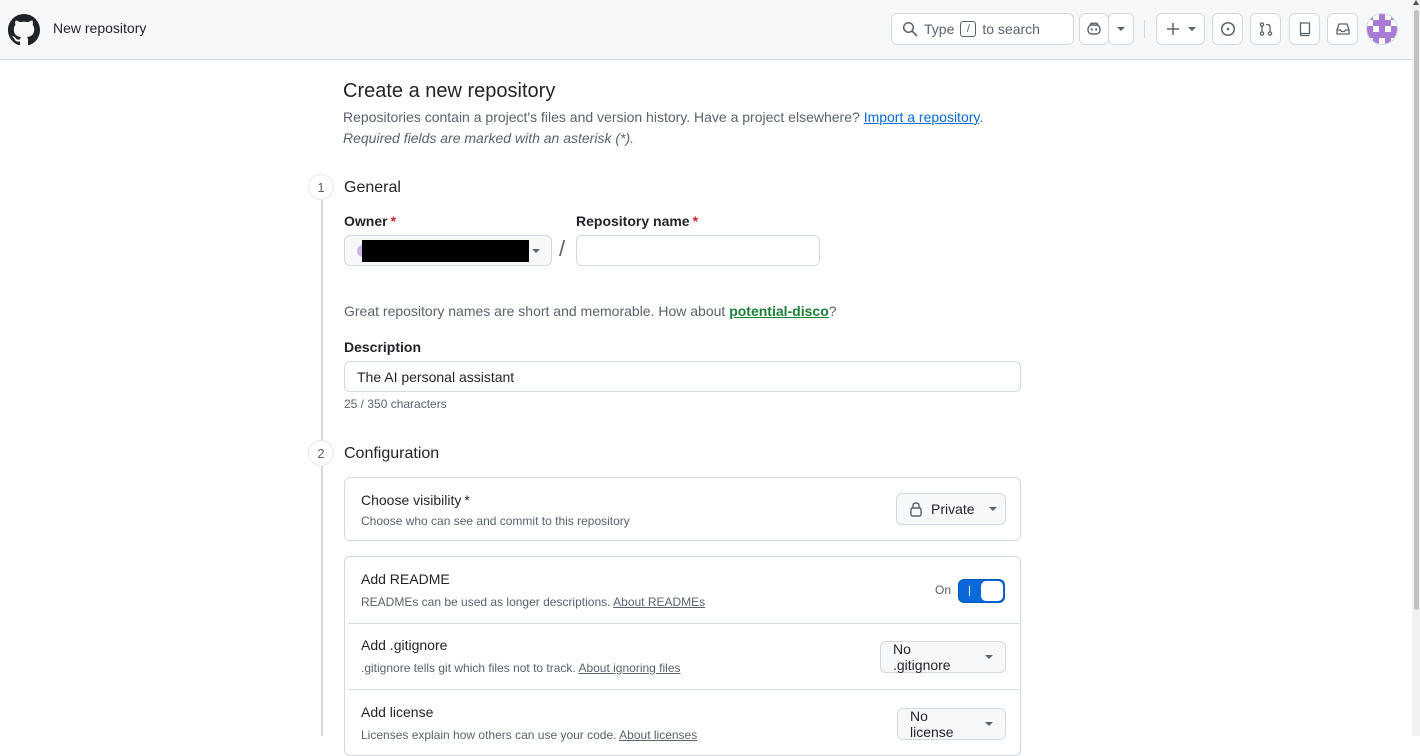 This screenshot has width=1420, height=756. What do you see at coordinates (397, 712) in the screenshot?
I see `license-title: Add license` at bounding box center [397, 712].